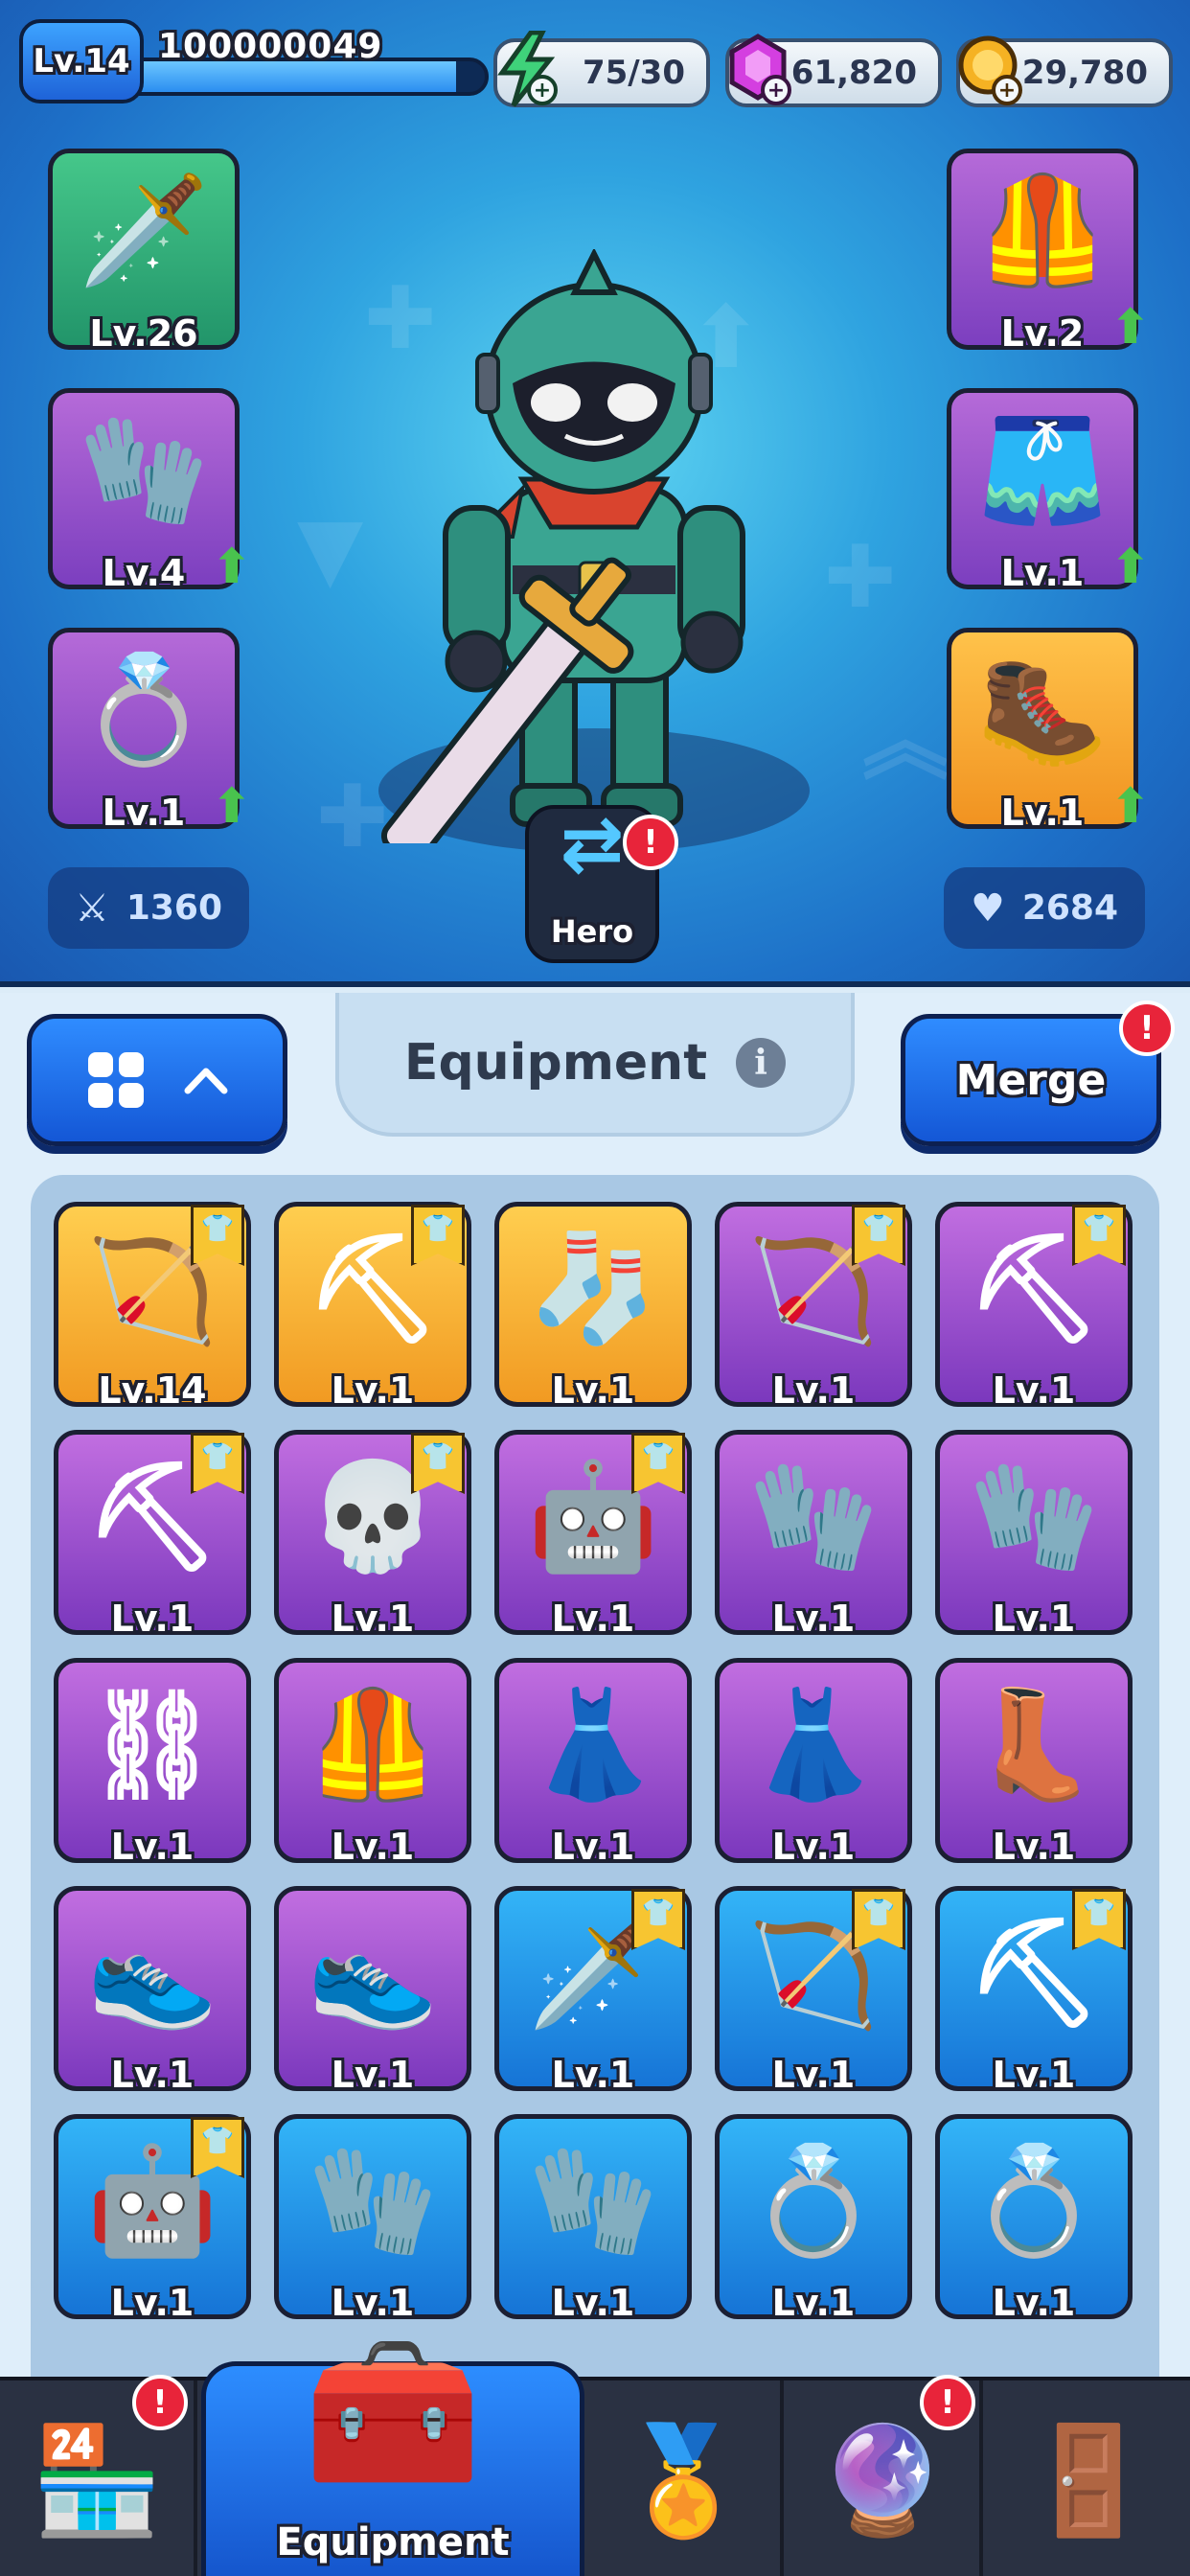  What do you see at coordinates (948, 2402) in the screenshot?
I see `portal-alert-badge: !` at bounding box center [948, 2402].